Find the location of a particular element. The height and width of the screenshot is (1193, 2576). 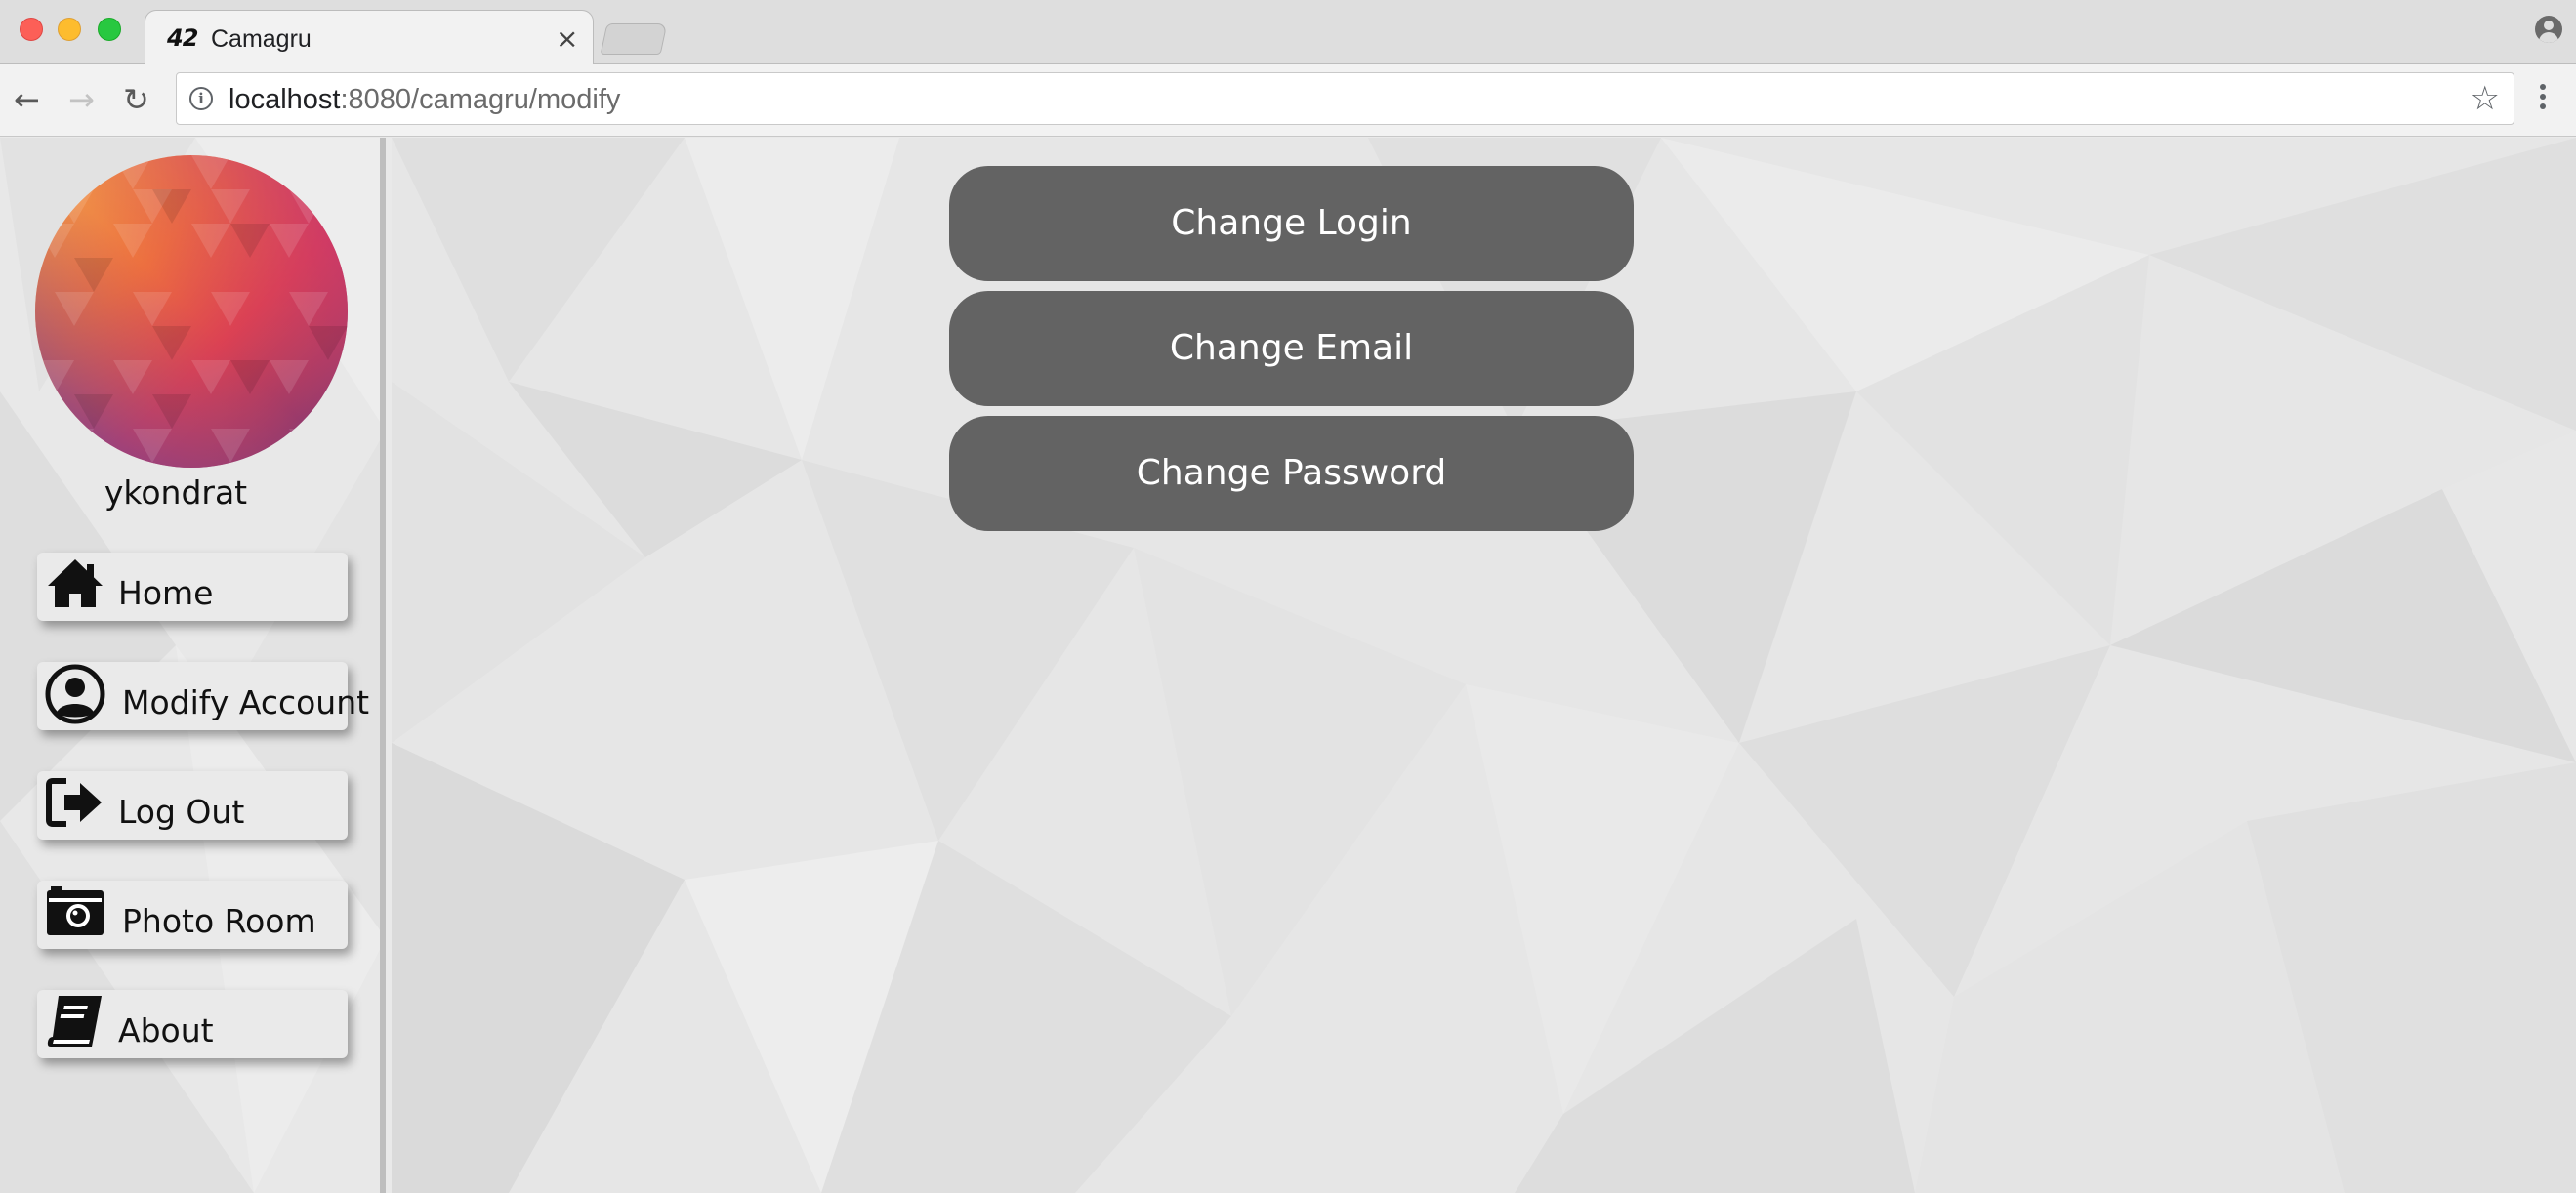

url-path: :8080/camagru/modify is located at coordinates (480, 99).